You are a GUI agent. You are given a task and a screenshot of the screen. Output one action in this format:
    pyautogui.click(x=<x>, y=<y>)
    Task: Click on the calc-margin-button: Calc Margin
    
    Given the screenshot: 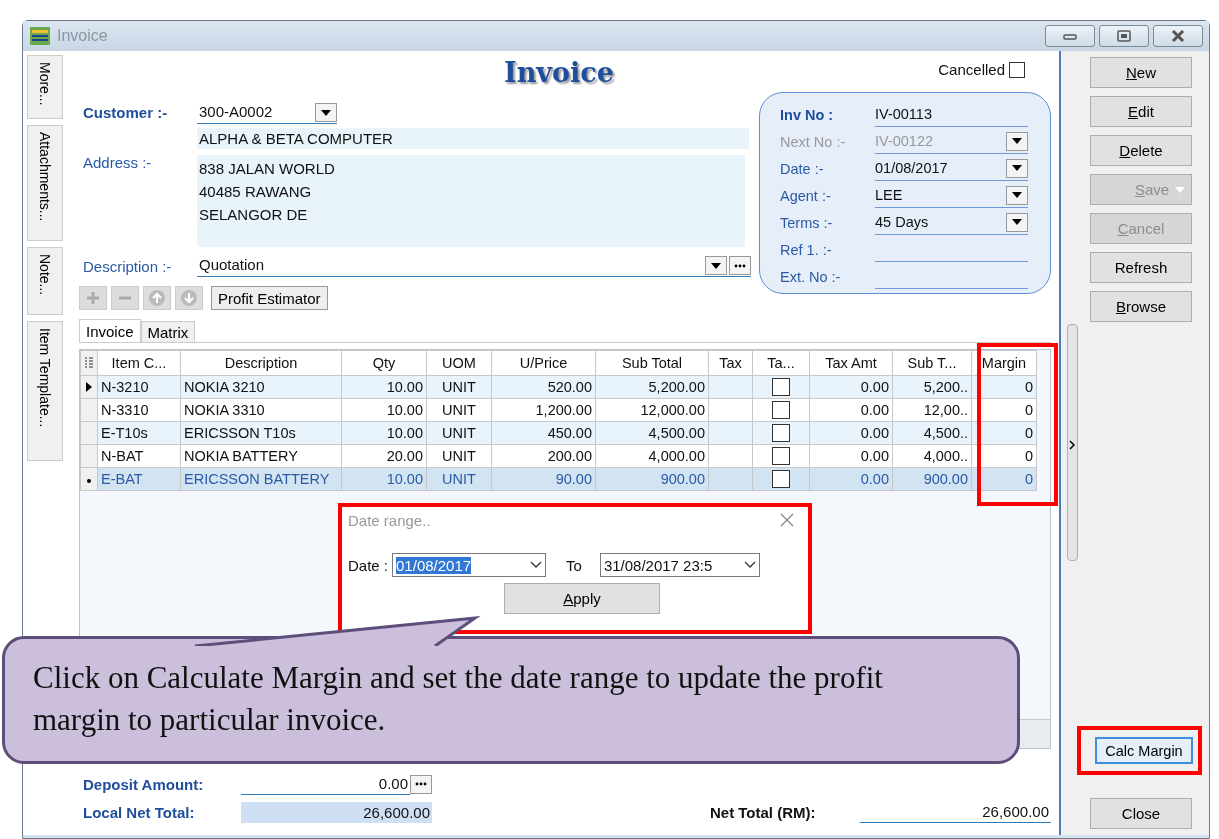 What is the action you would take?
    pyautogui.click(x=1144, y=750)
    